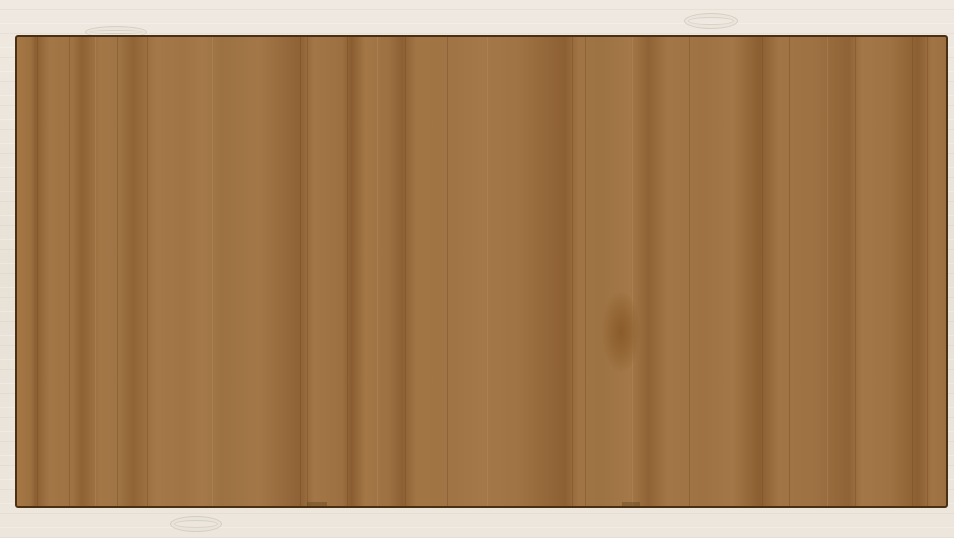 This screenshot has height=538, width=954. What do you see at coordinates (621, 332) in the screenshot?
I see `board-knot` at bounding box center [621, 332].